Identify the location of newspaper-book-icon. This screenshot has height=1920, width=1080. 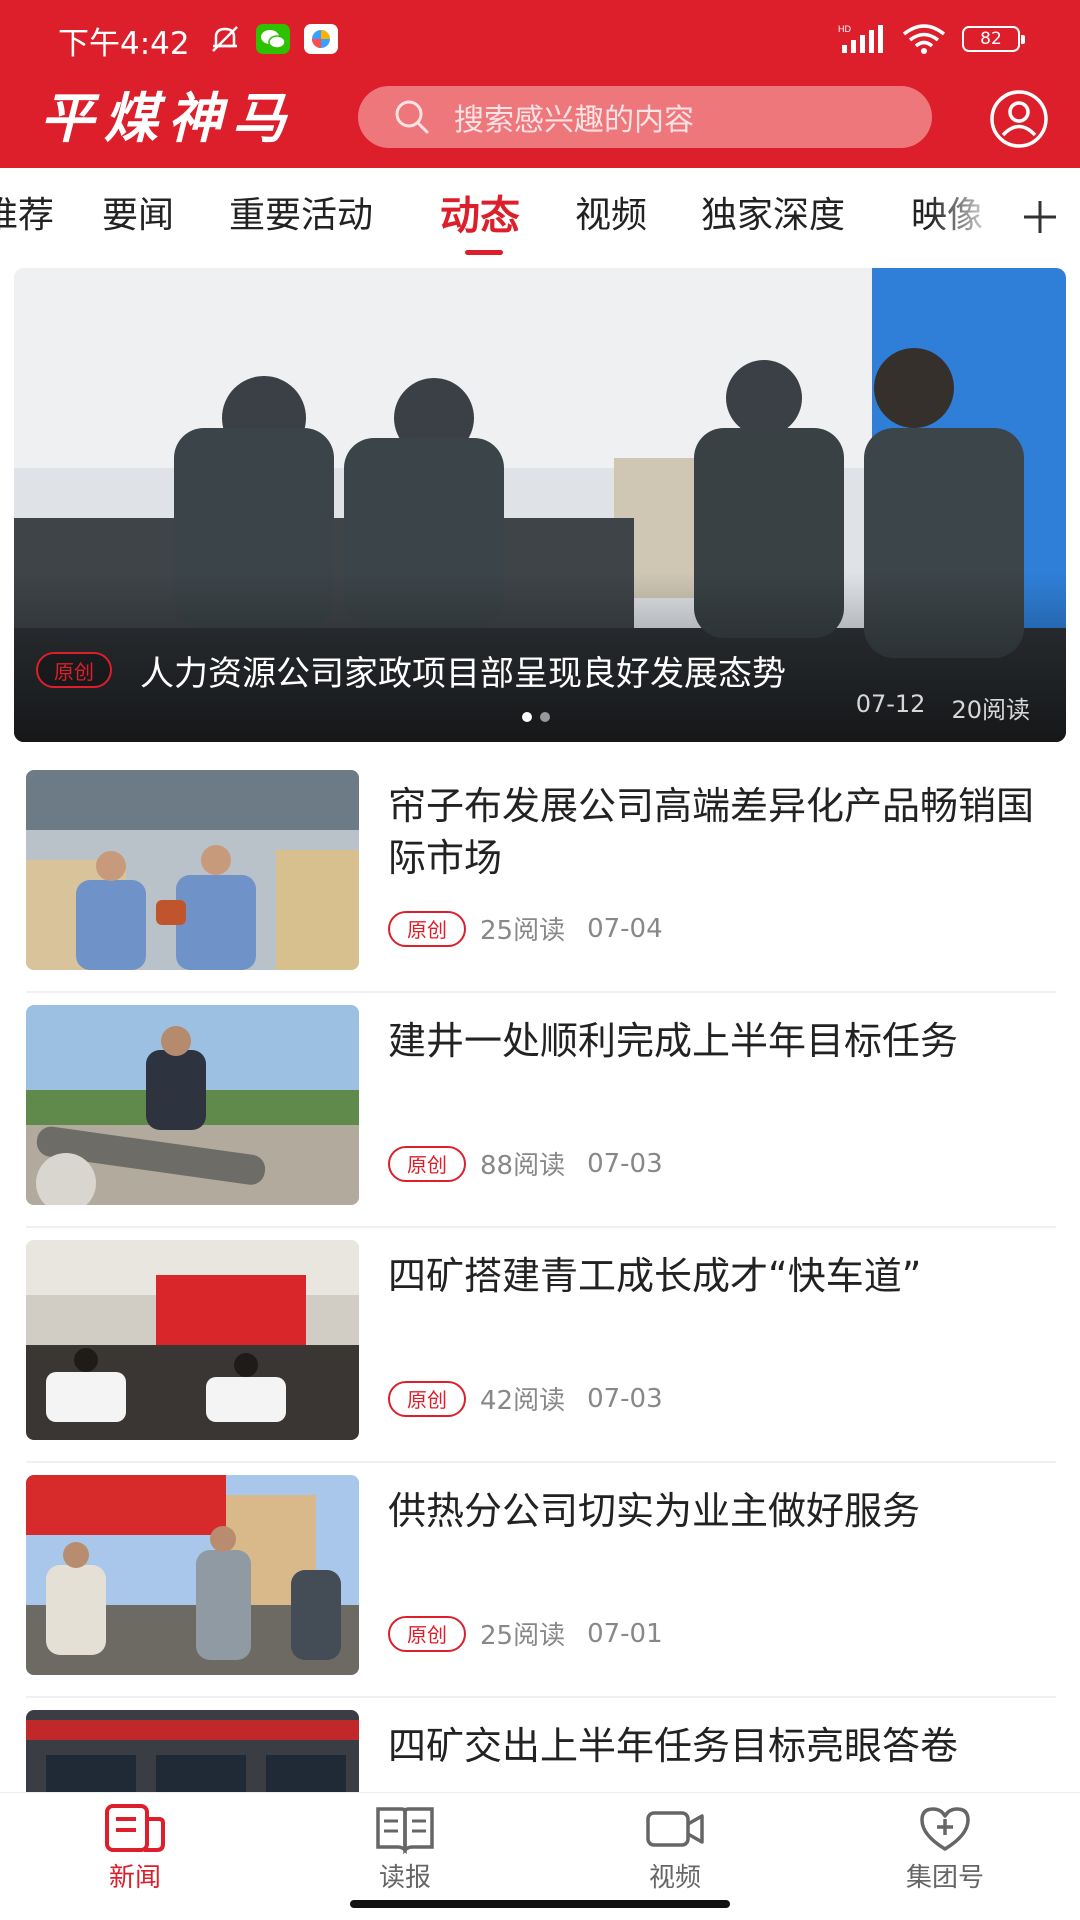
(405, 1831).